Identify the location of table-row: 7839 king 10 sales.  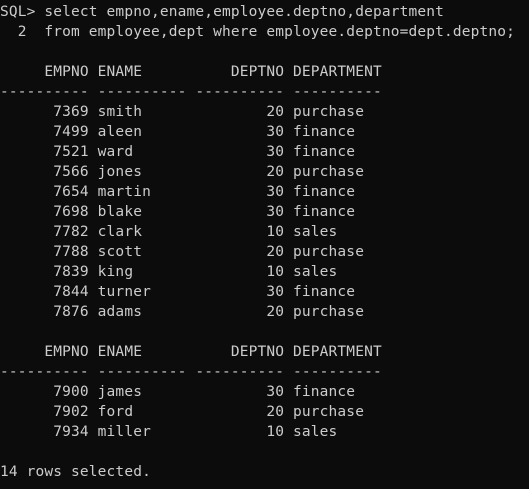
(169, 272).